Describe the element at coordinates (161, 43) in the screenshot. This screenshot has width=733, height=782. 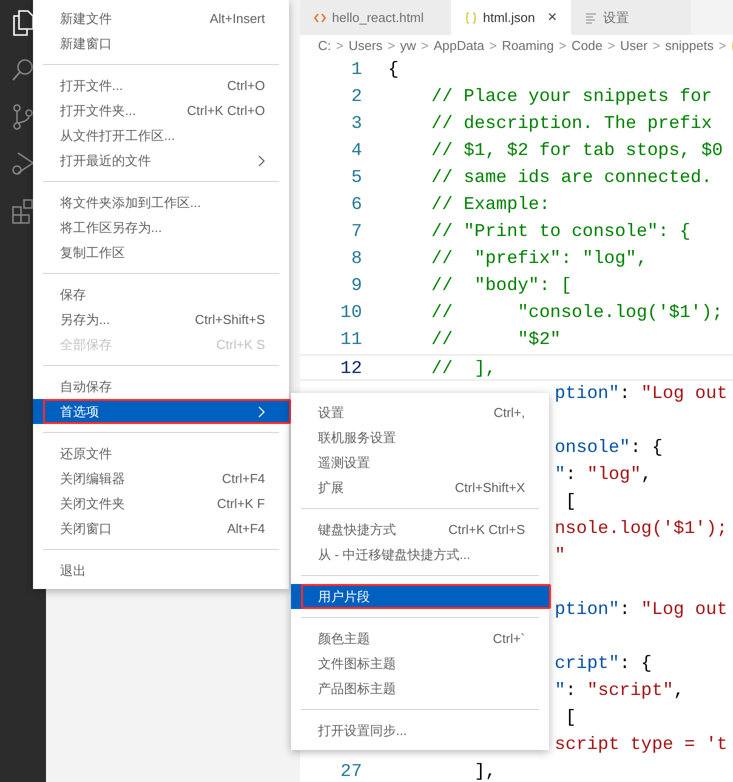
I see `menu-item: 新建窗口` at that location.